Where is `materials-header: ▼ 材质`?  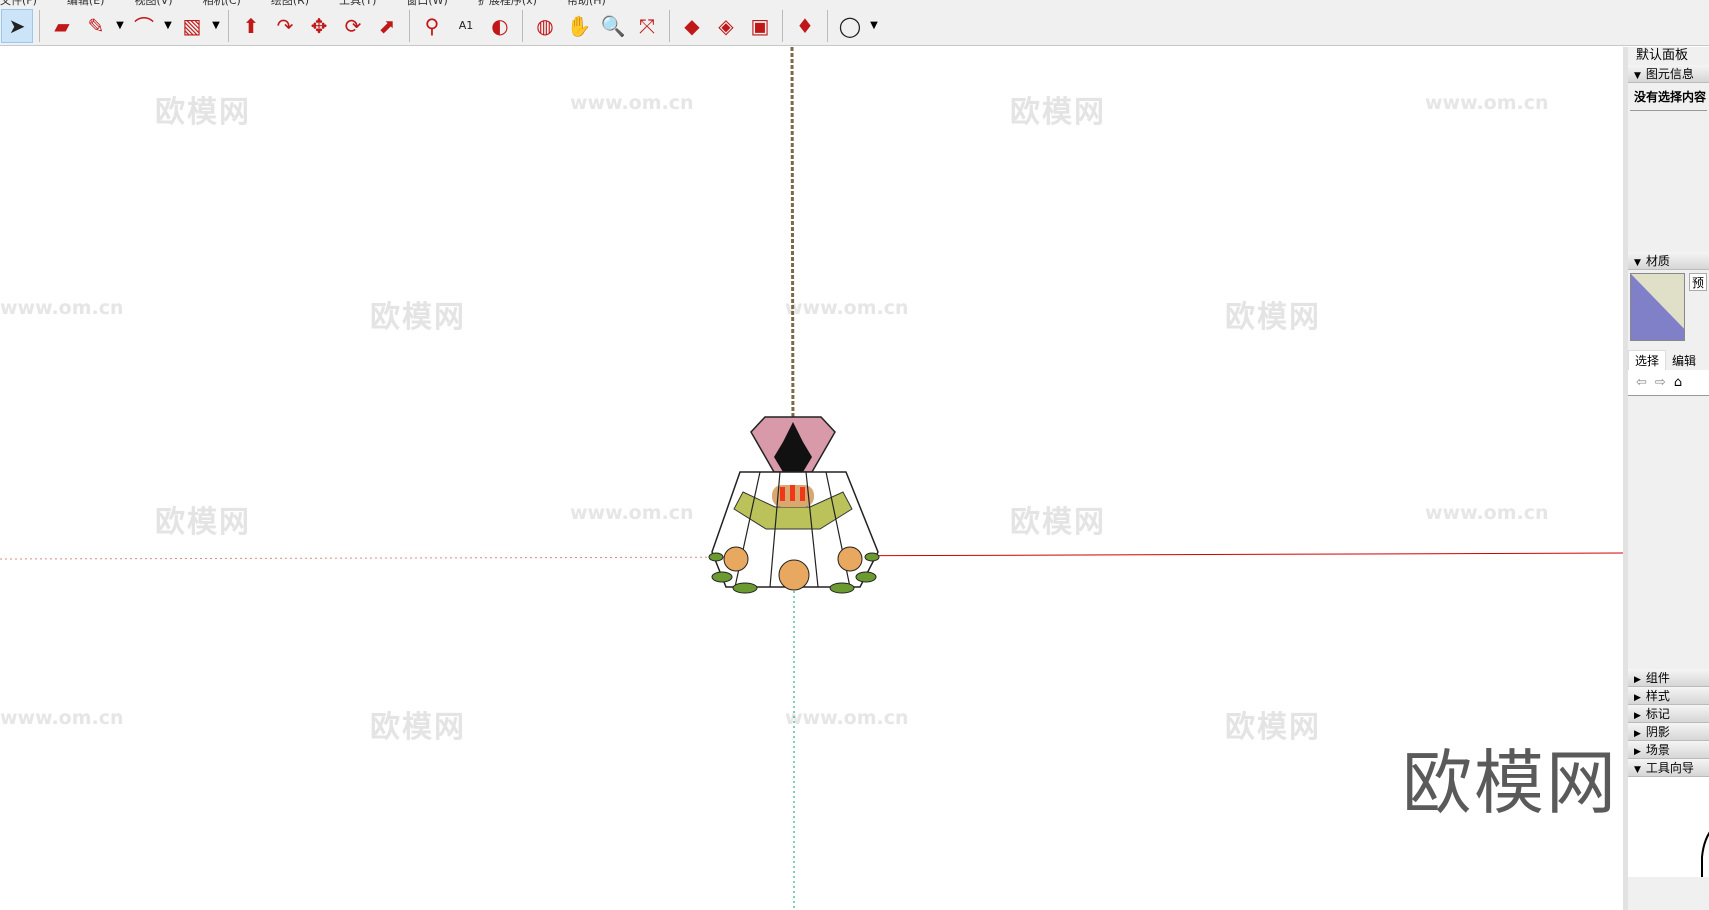 materials-header: ▼ 材质 is located at coordinates (1668, 261).